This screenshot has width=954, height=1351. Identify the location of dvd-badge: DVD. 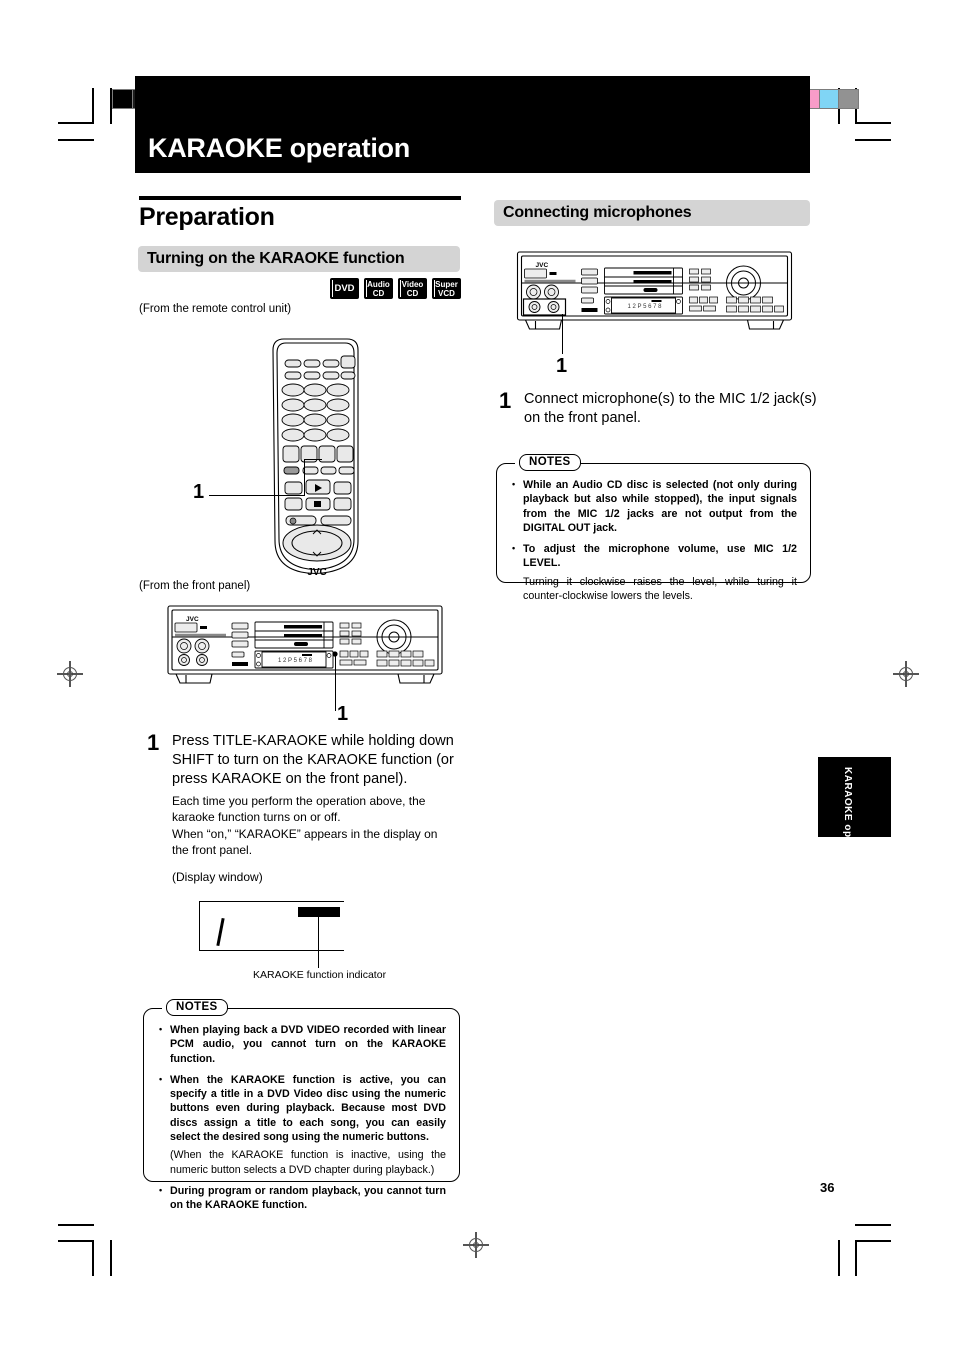
(344, 288).